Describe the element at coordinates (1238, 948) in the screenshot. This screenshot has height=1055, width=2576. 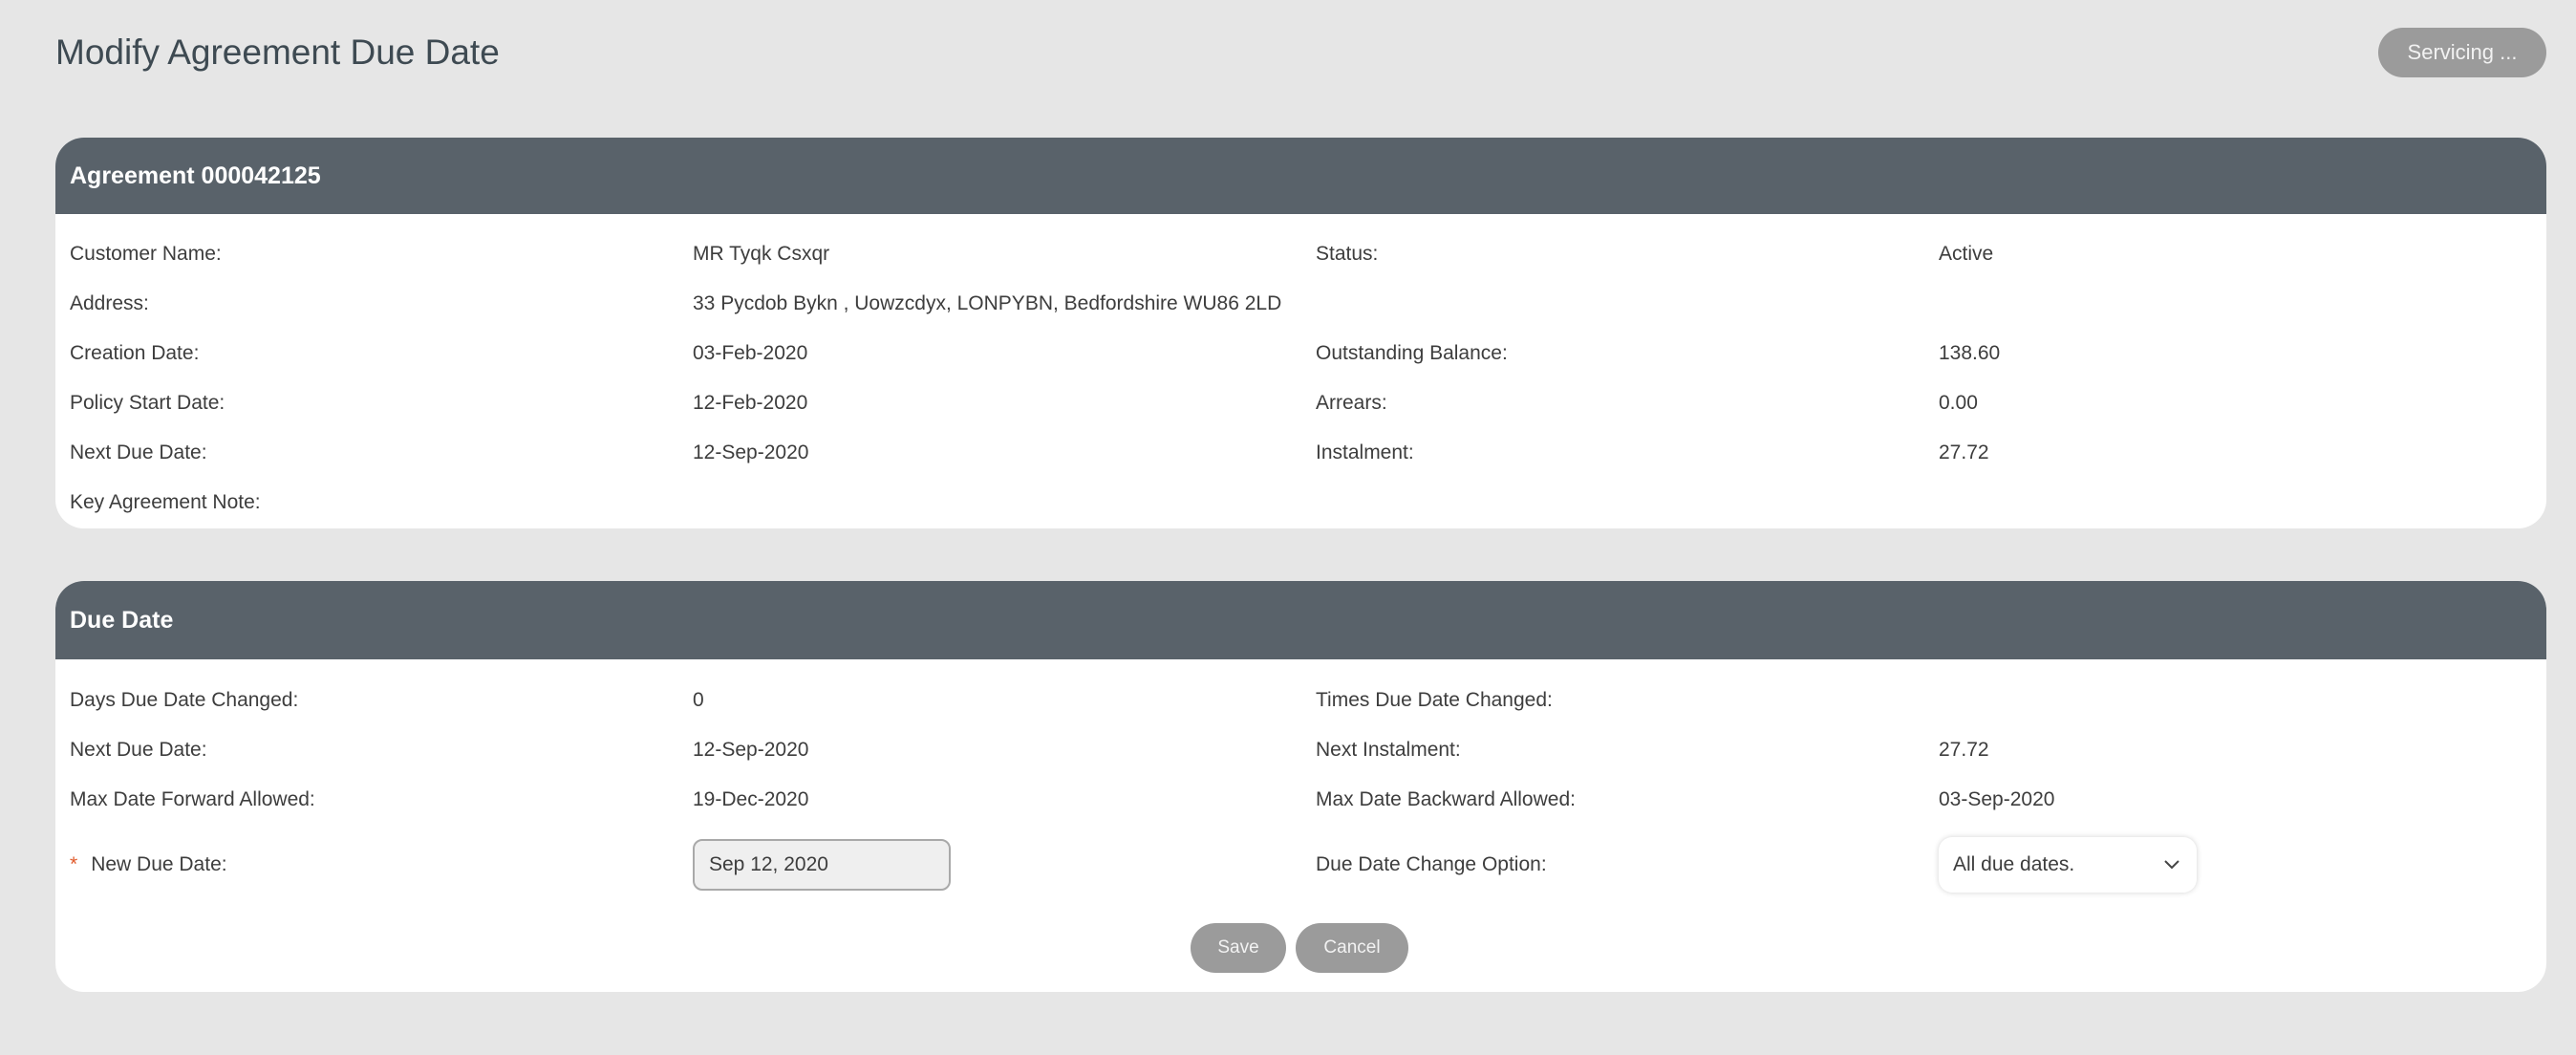
I see `save-button: Save` at that location.